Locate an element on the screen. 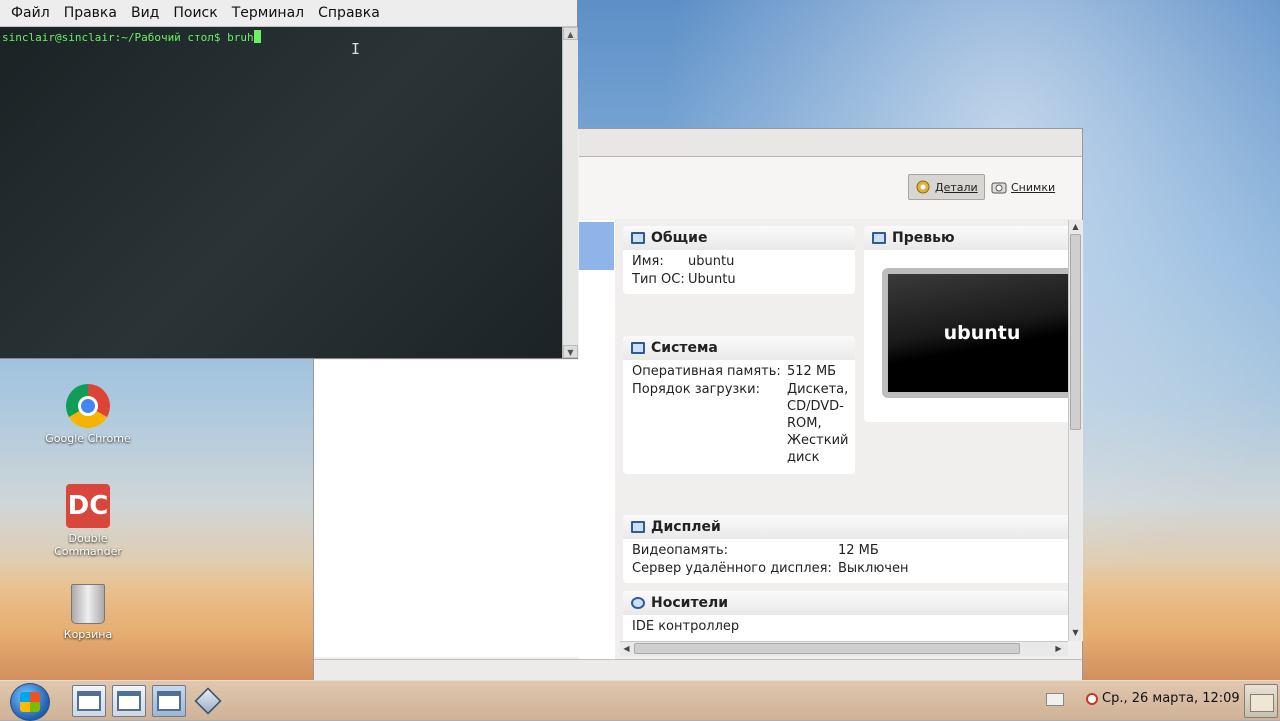 The height and width of the screenshot is (721, 1280). gear-icon is located at coordinates (923, 187).